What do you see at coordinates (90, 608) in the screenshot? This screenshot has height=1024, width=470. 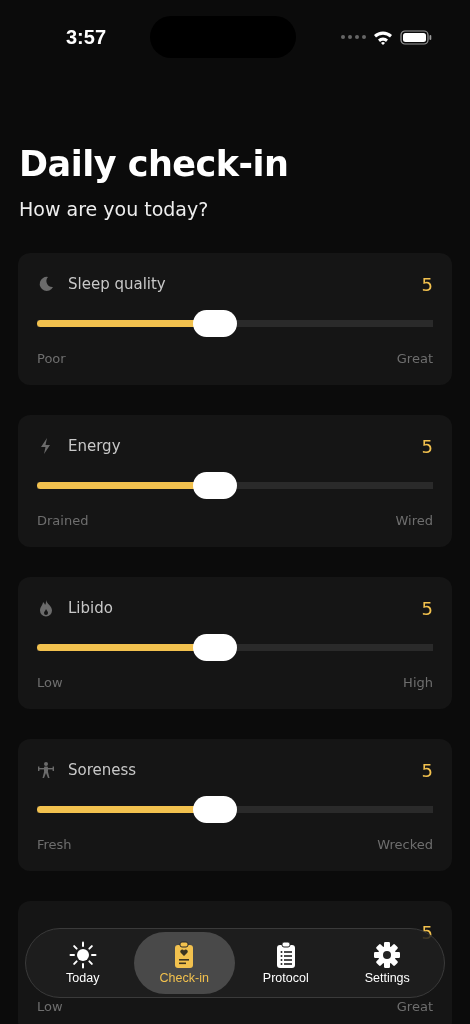 I see `metric-title: Libido` at bounding box center [90, 608].